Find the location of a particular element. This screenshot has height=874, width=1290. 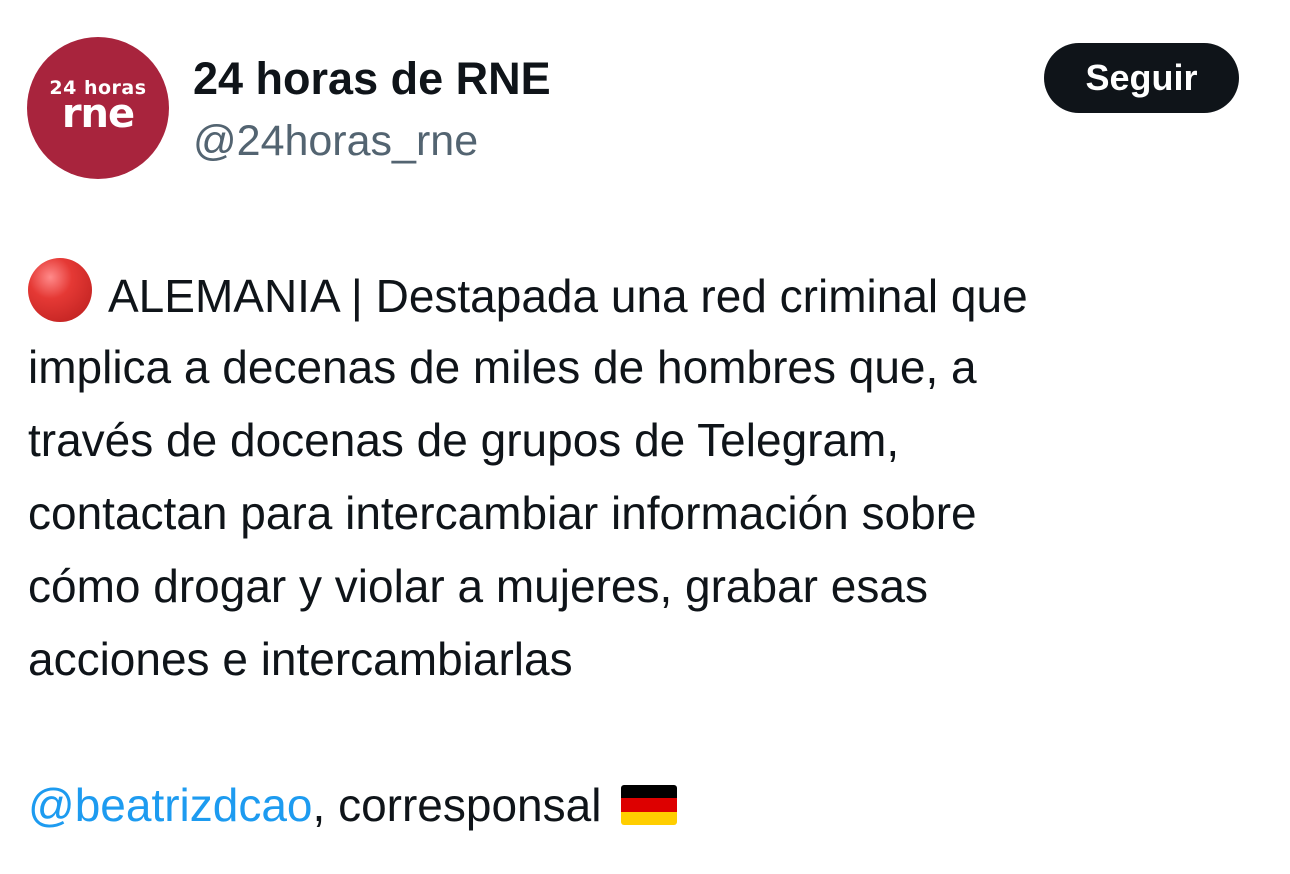

tweet-line-3: través de docenas de grupos de Telegram, is located at coordinates (464, 440).